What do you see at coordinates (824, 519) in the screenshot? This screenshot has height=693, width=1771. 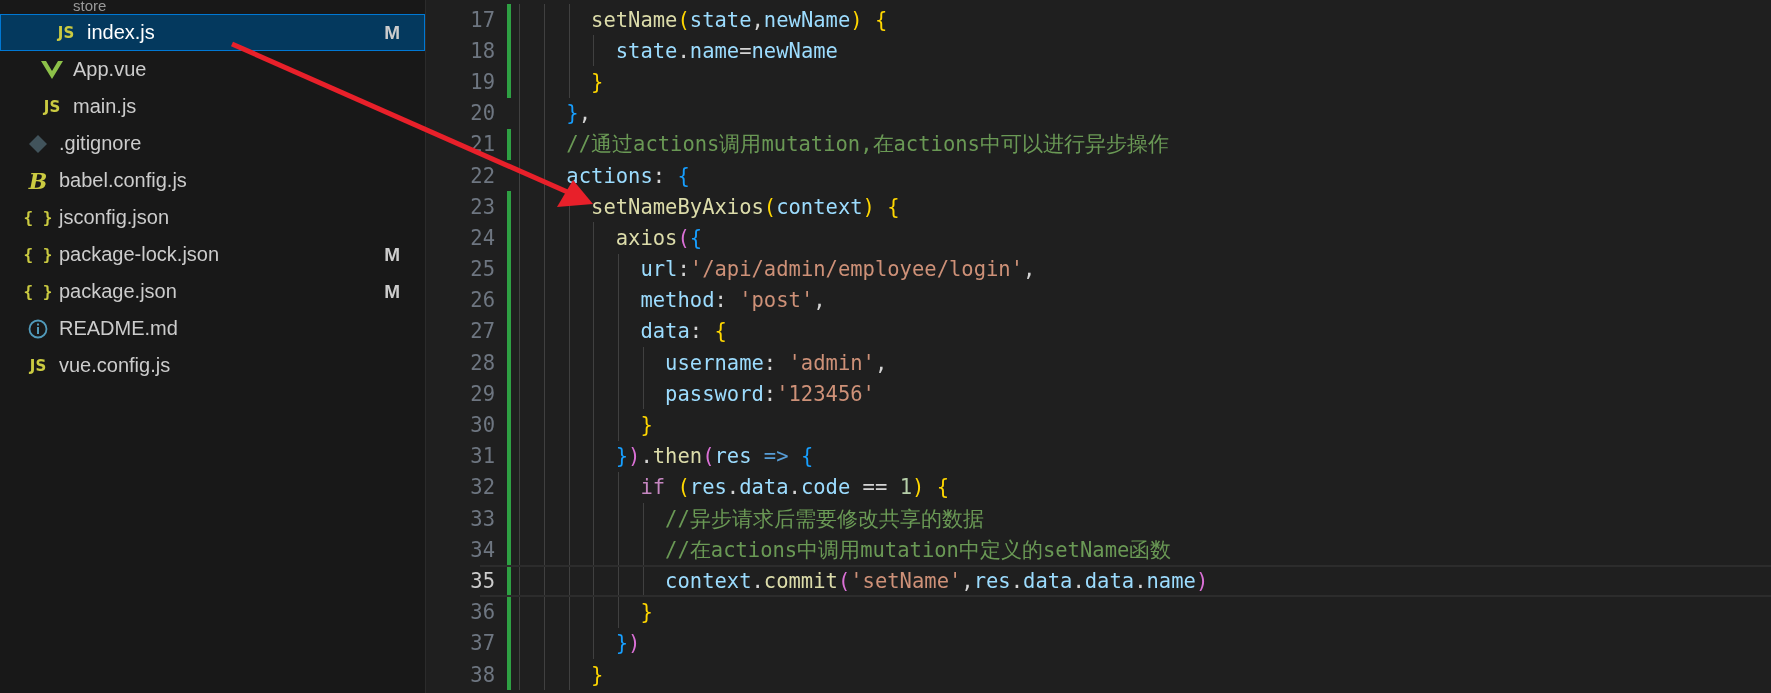 I see `code-comment: //异步请求后需要修改共享的数据` at bounding box center [824, 519].